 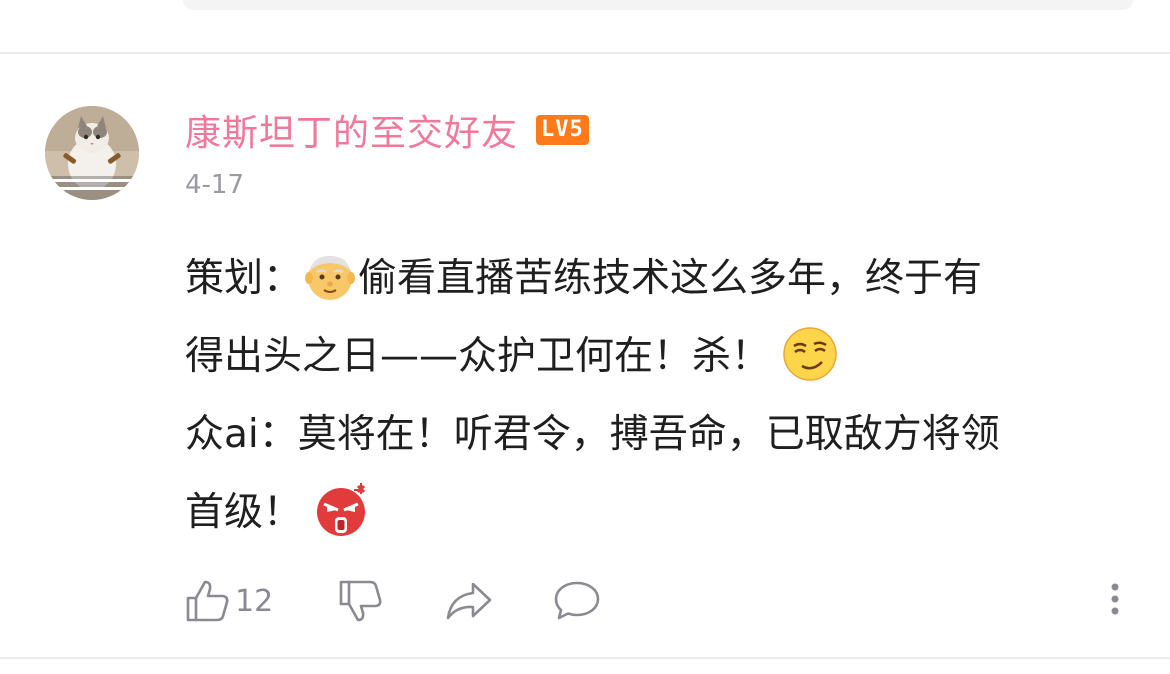 I want to click on share-icon, so click(x=469, y=601).